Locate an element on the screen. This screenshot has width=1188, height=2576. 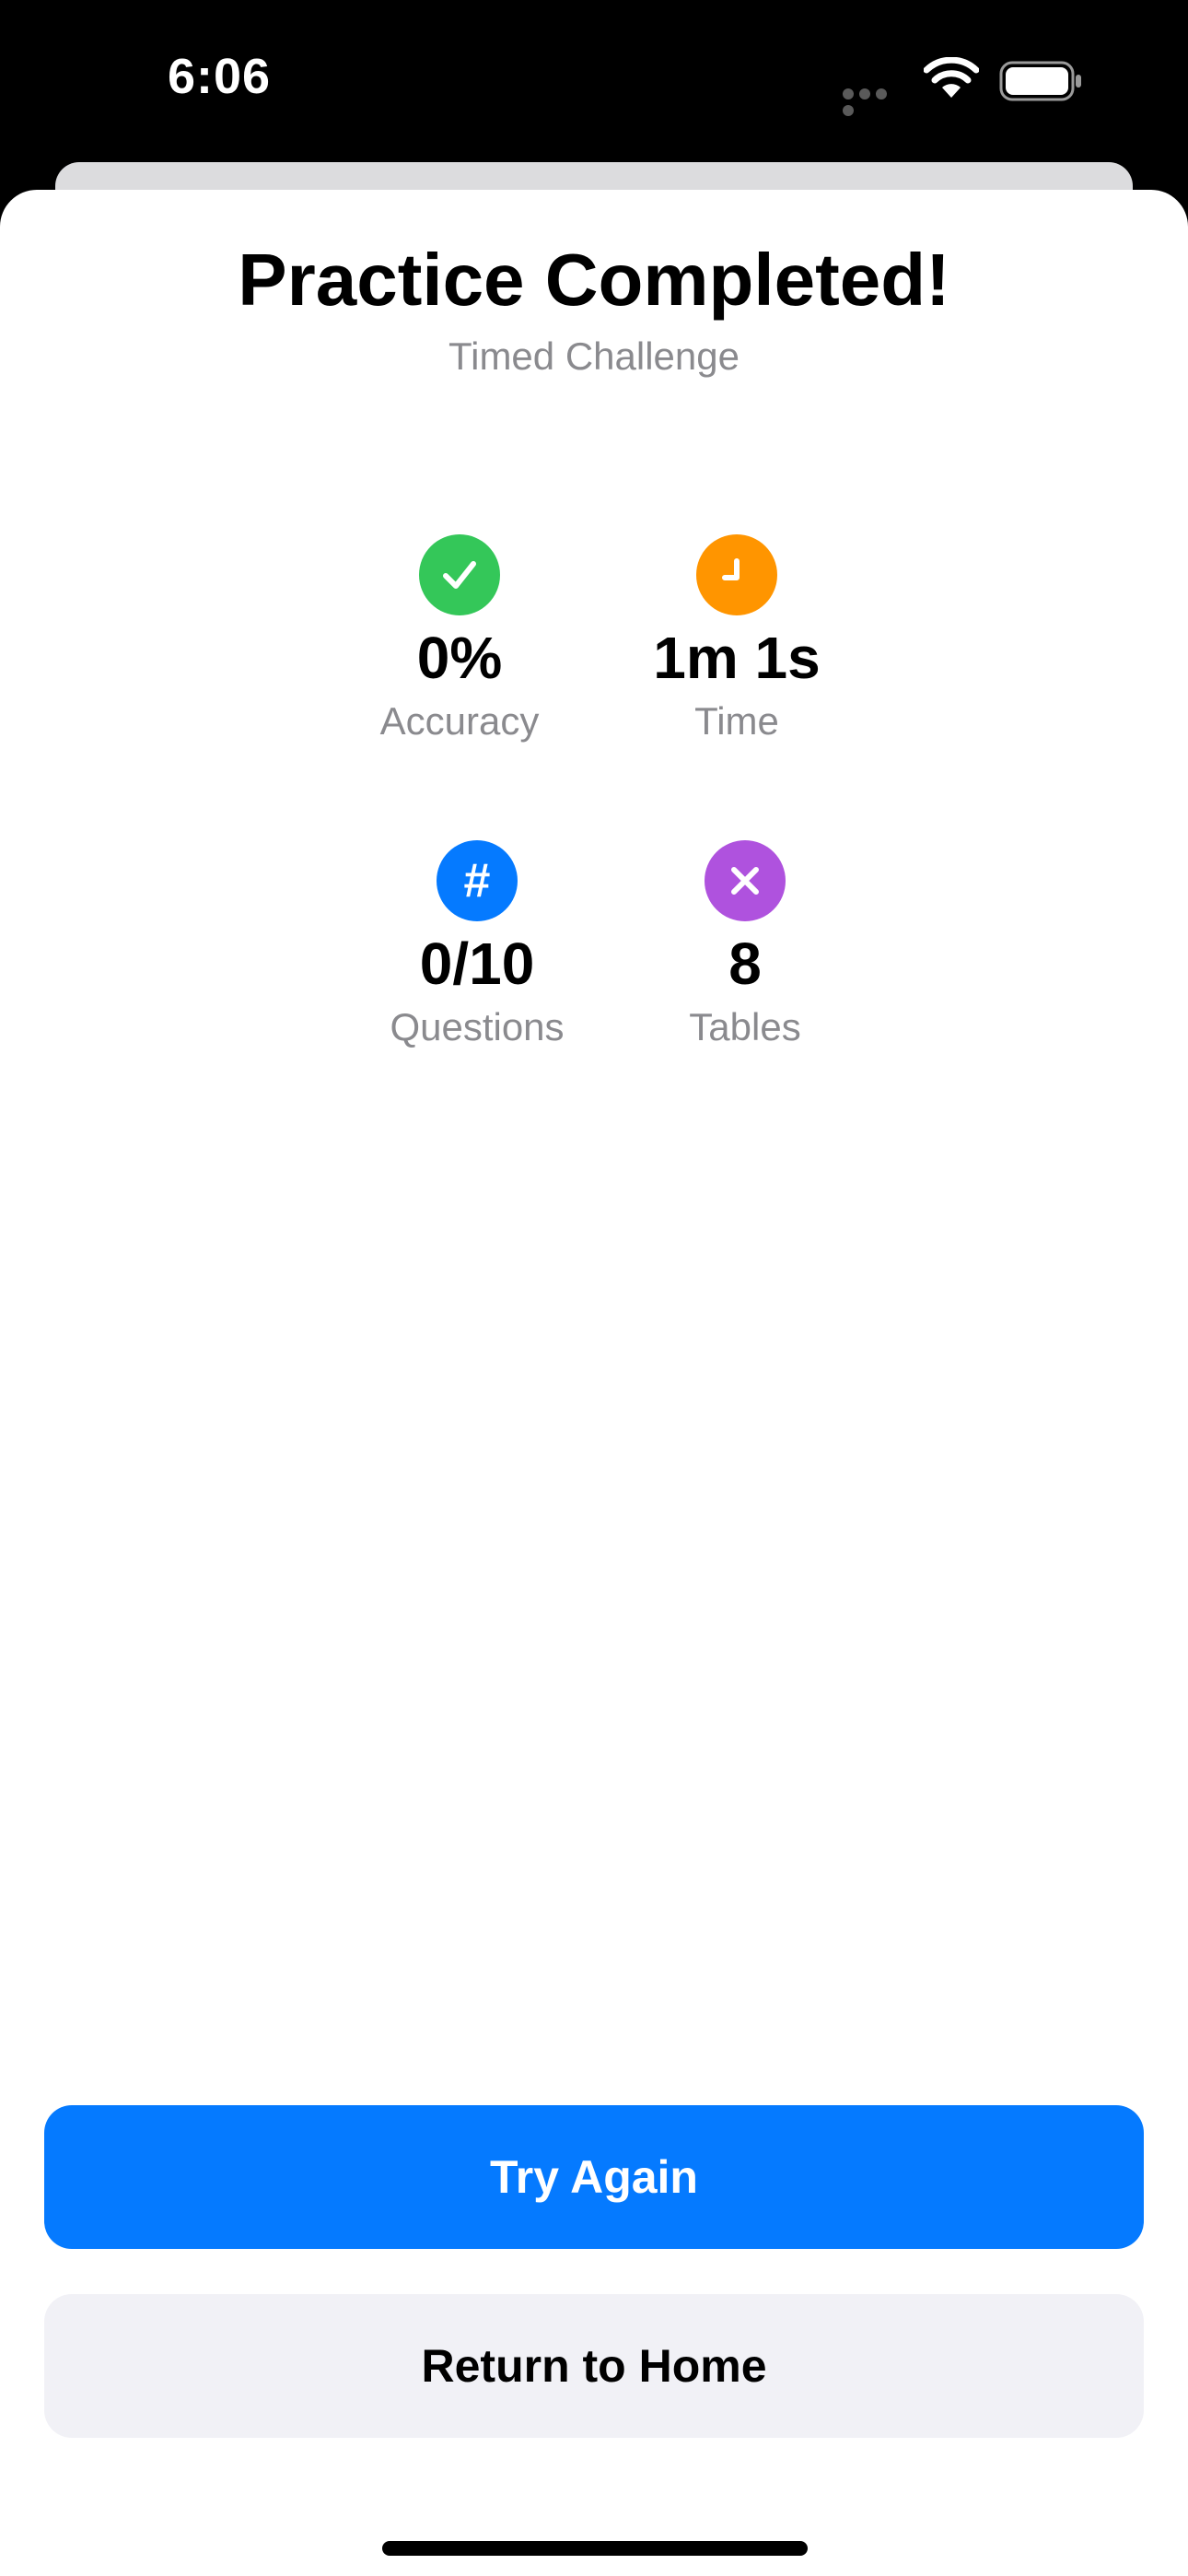
stat-questions: # 0/10 Questions is located at coordinates (477, 946).